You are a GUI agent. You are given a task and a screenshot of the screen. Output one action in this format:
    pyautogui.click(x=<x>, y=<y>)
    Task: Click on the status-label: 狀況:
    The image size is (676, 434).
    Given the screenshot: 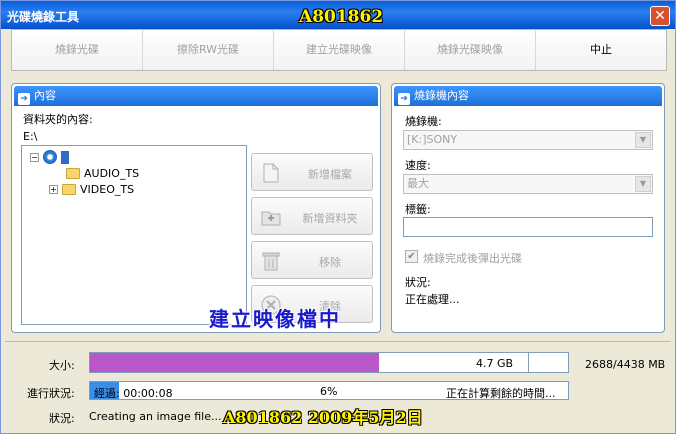 What is the action you would take?
    pyautogui.click(x=62, y=418)
    